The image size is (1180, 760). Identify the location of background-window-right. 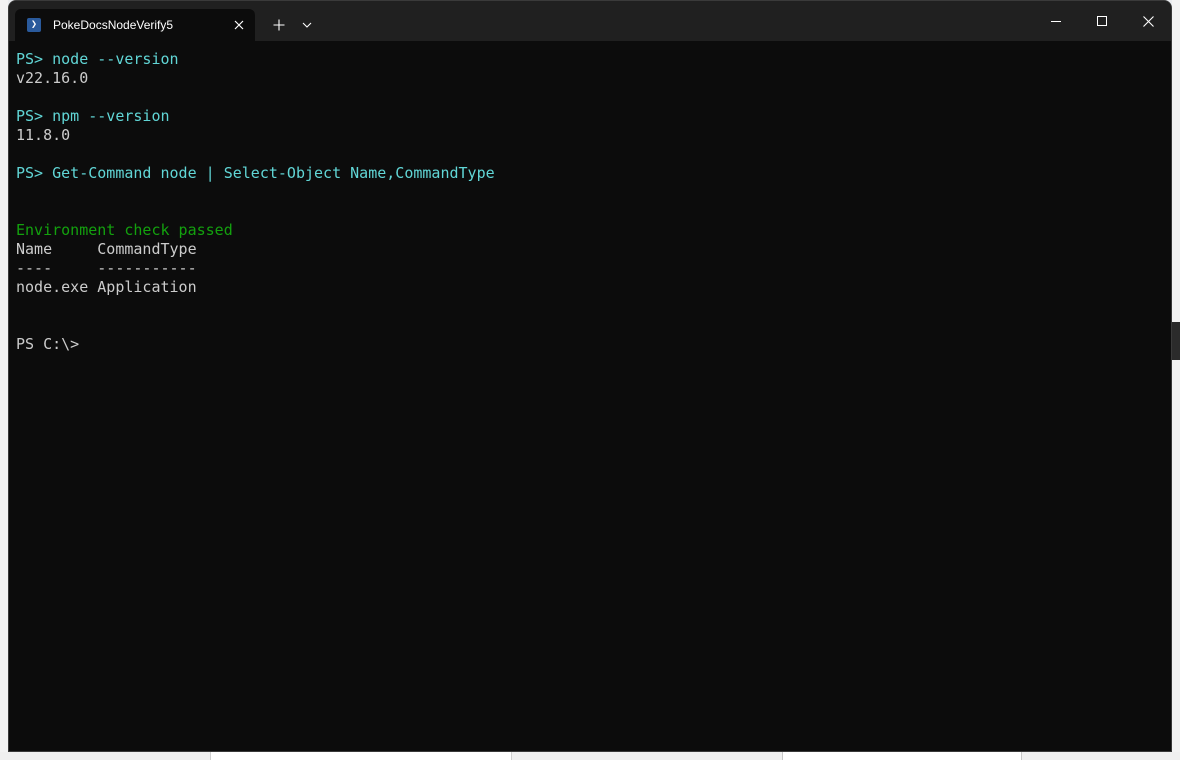
(1176, 380).